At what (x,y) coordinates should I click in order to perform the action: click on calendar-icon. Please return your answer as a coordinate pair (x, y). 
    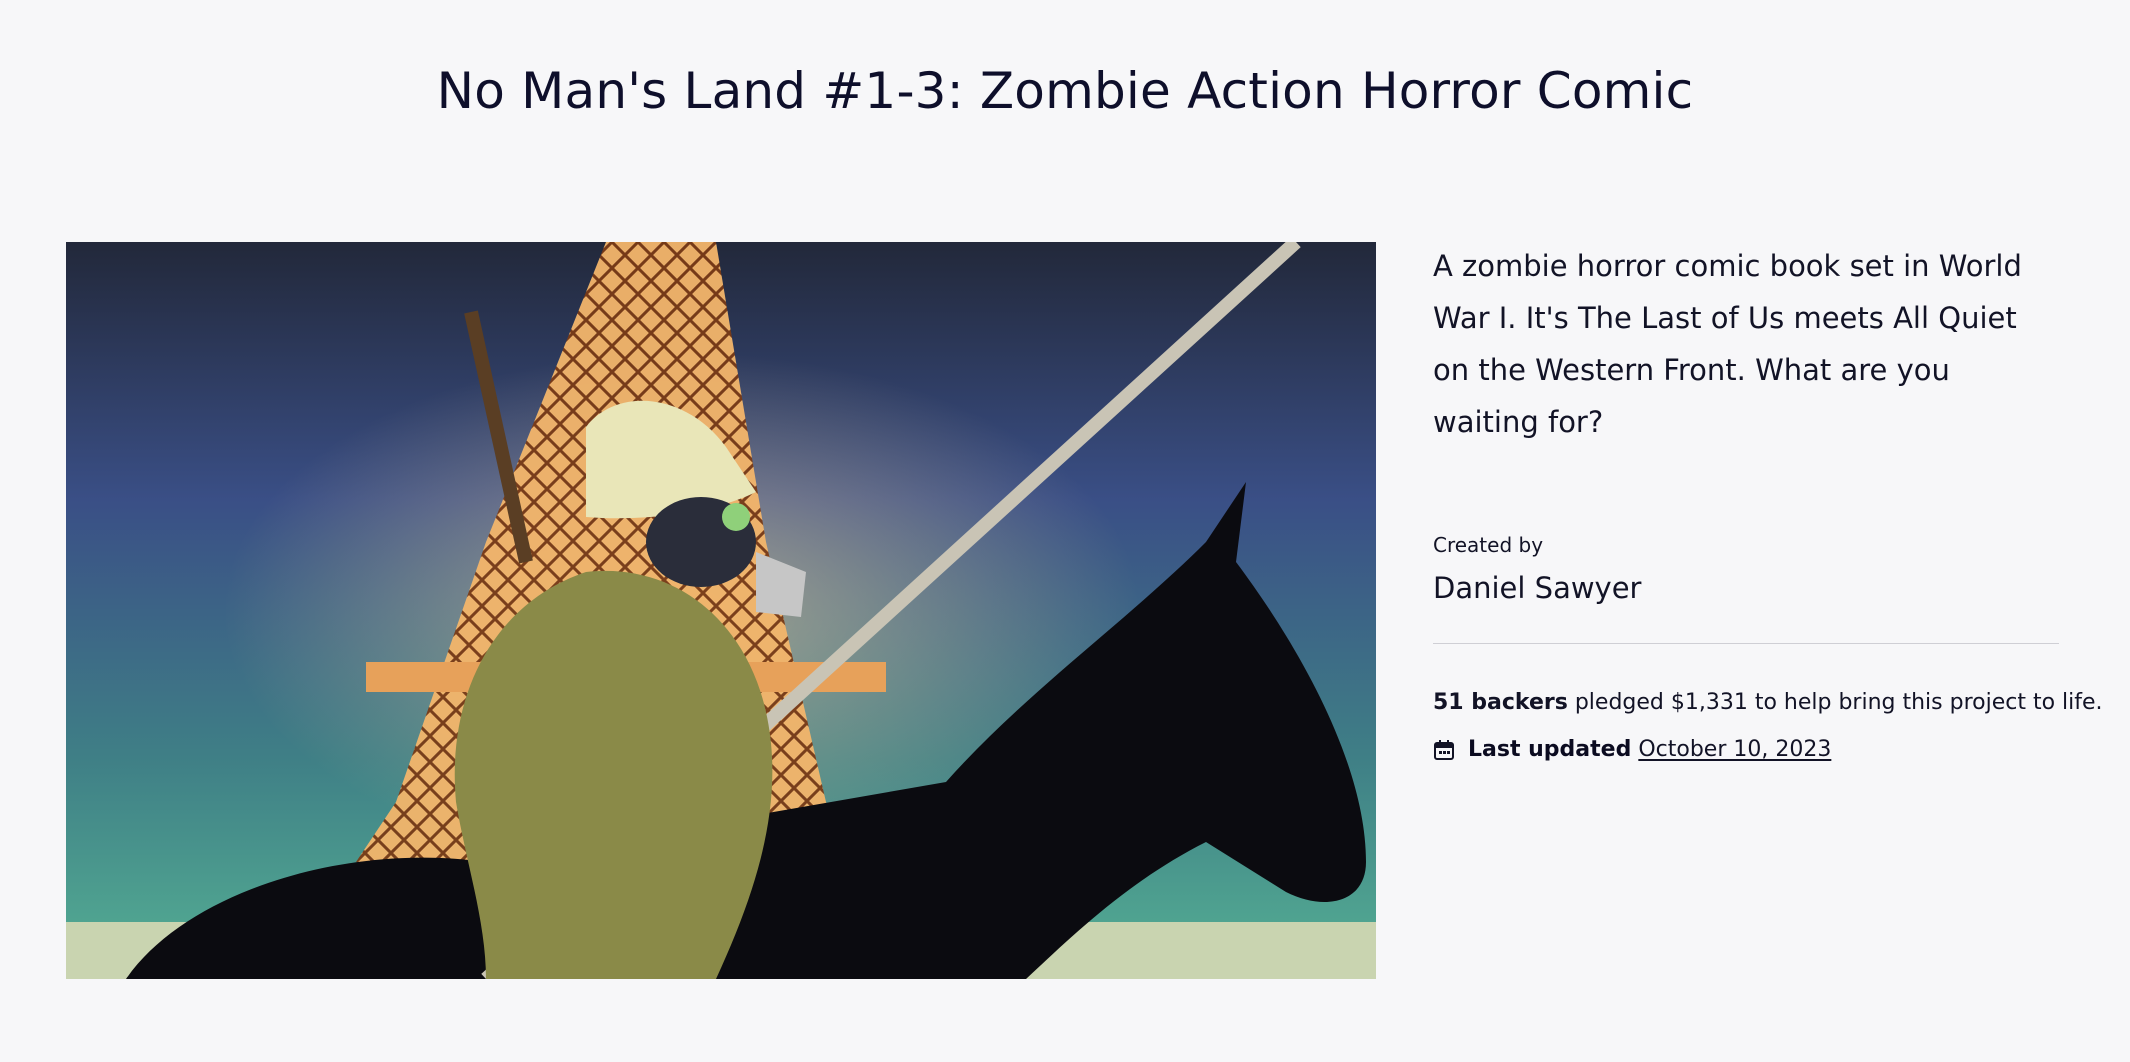
    Looking at the image, I should click on (1444, 749).